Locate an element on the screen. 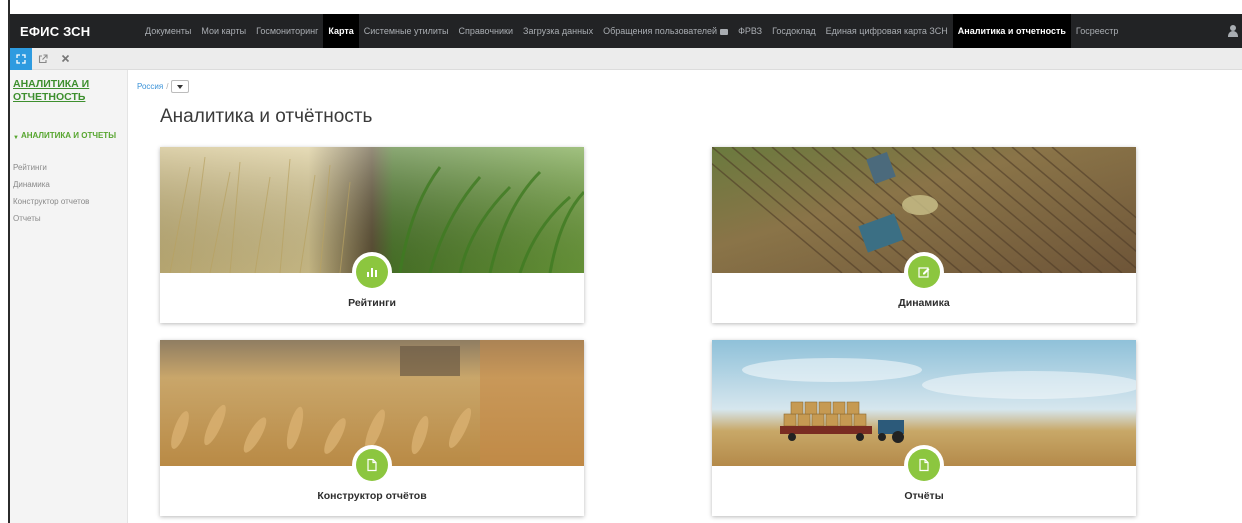 Image resolution: width=1242 pixels, height=523 pixels. sidebar-group-label: АНАЛИТИКА И ОТЧЕТЫ is located at coordinates (68, 135).